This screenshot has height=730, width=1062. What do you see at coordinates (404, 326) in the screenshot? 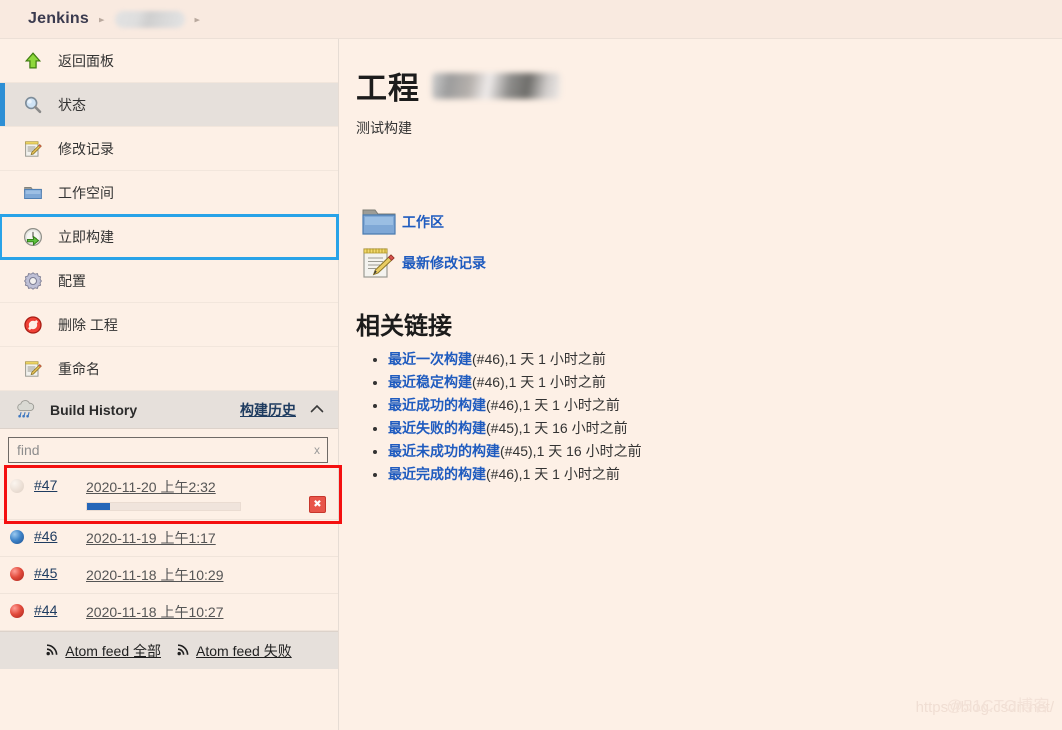
I see `related-links-title: 相关链接` at bounding box center [404, 326].